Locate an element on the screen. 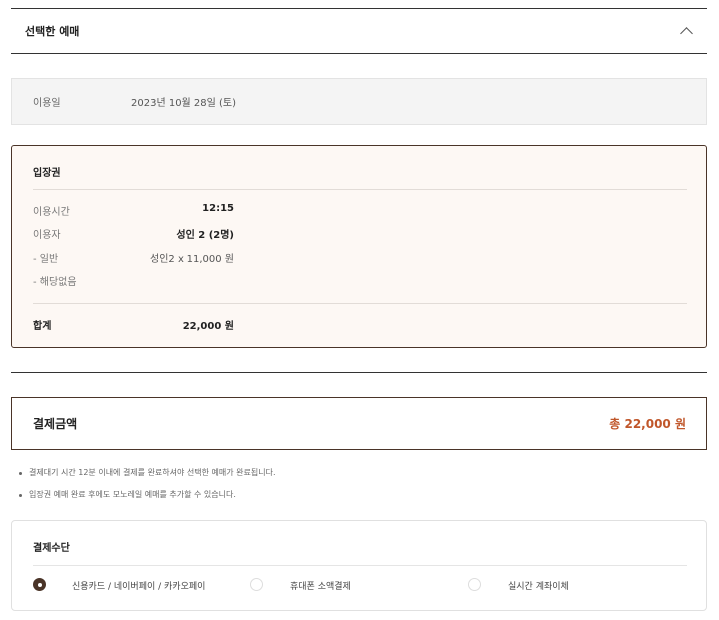  general-price: 11,000 원 is located at coordinates (210, 259).